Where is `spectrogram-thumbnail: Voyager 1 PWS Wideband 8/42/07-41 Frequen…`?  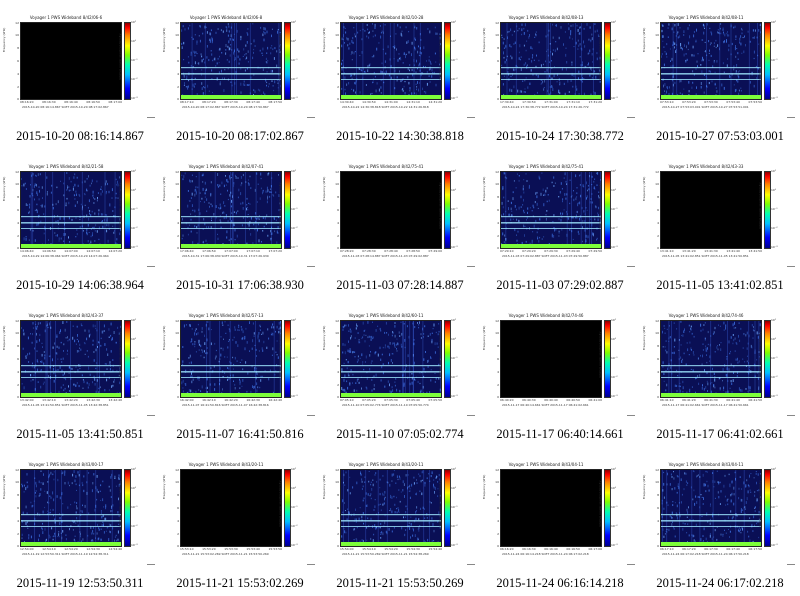 spectrogram-thumbnail: Voyager 1 PWS Wideband 8/42/07-41 Frequen… is located at coordinates (240, 223).